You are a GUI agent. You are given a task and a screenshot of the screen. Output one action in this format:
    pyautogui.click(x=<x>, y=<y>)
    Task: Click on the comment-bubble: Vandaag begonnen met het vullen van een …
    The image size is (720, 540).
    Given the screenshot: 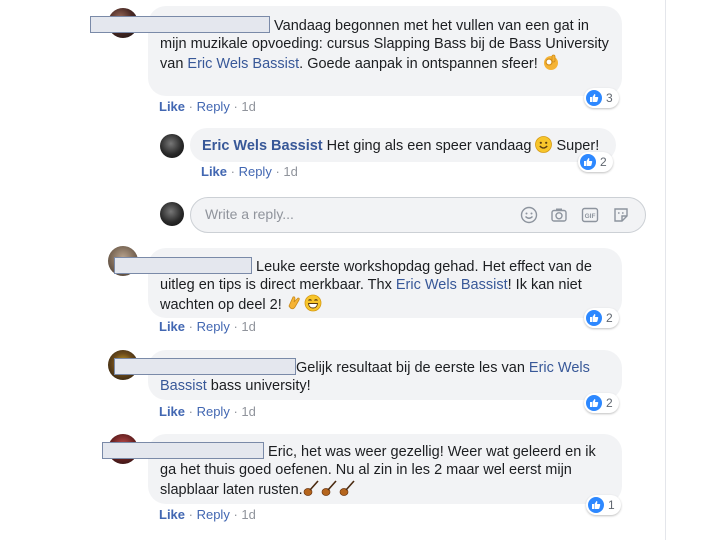 What is the action you would take?
    pyautogui.click(x=356, y=51)
    